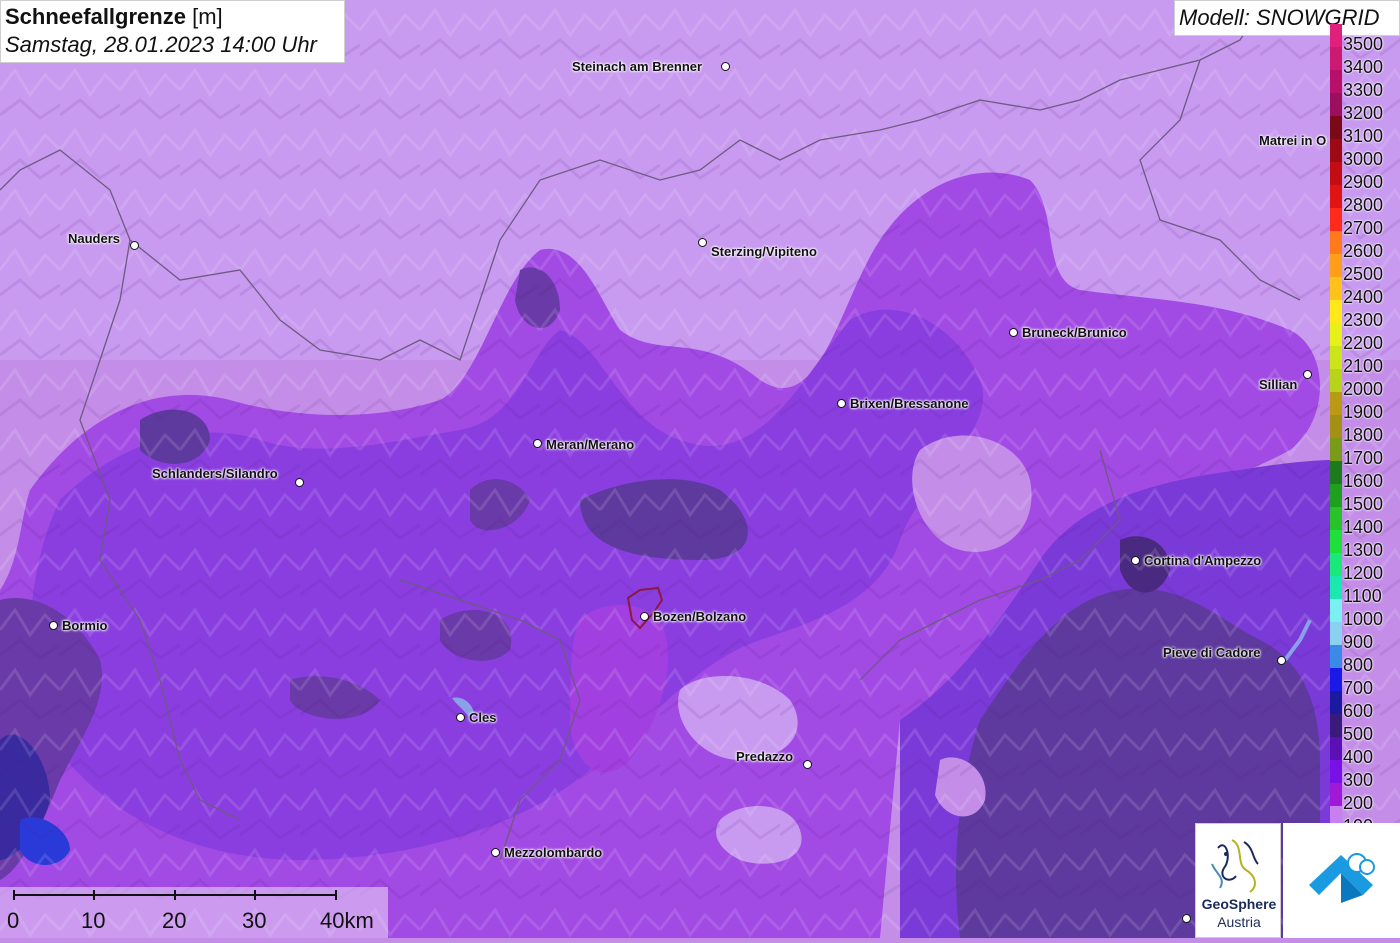 This screenshot has width=1400, height=943. I want to click on legend-label: 600, so click(1358, 711).